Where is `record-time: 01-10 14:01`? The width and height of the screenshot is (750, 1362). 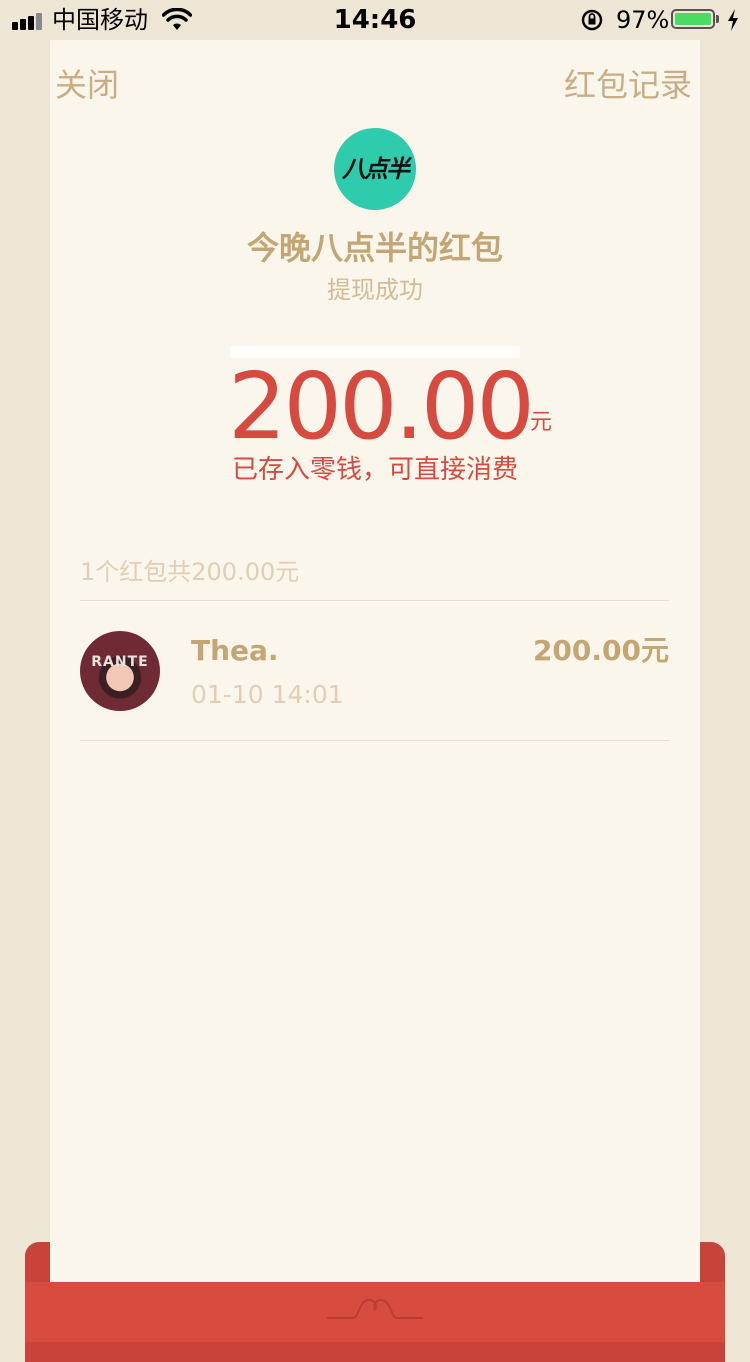 record-time: 01-10 14:01 is located at coordinates (267, 694).